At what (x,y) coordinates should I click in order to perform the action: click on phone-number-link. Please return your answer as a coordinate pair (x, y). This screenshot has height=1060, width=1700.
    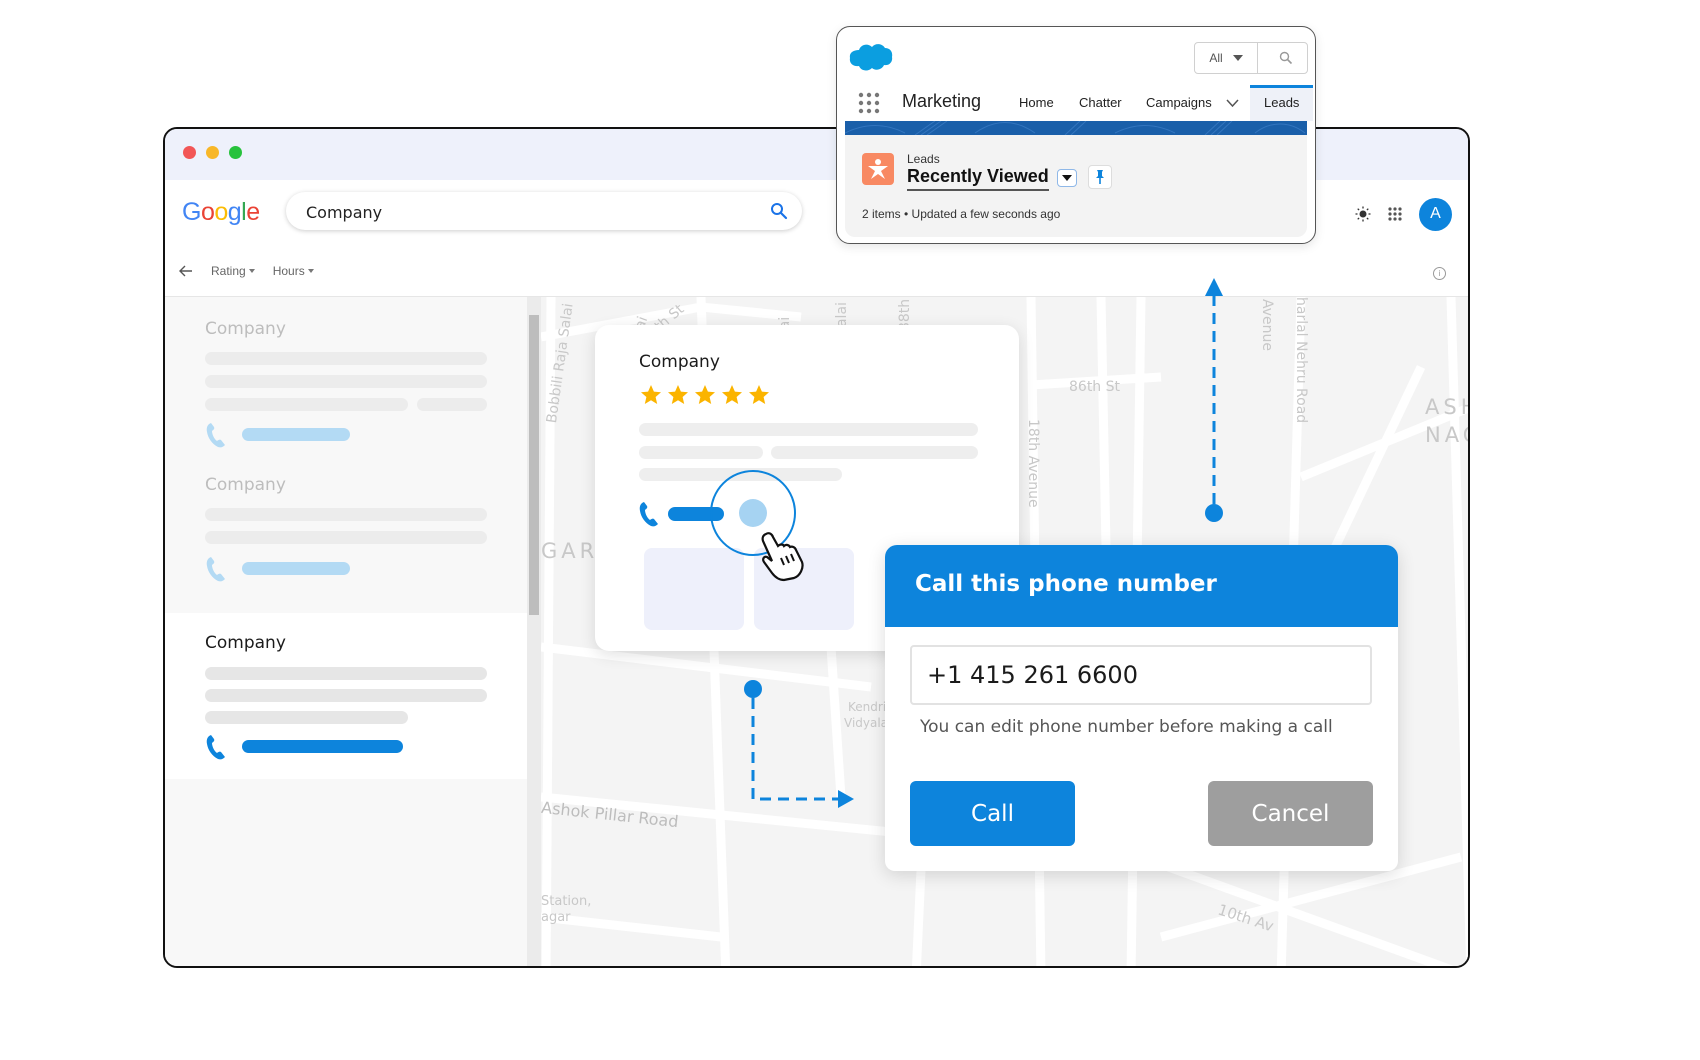
    Looking at the image, I should click on (696, 514).